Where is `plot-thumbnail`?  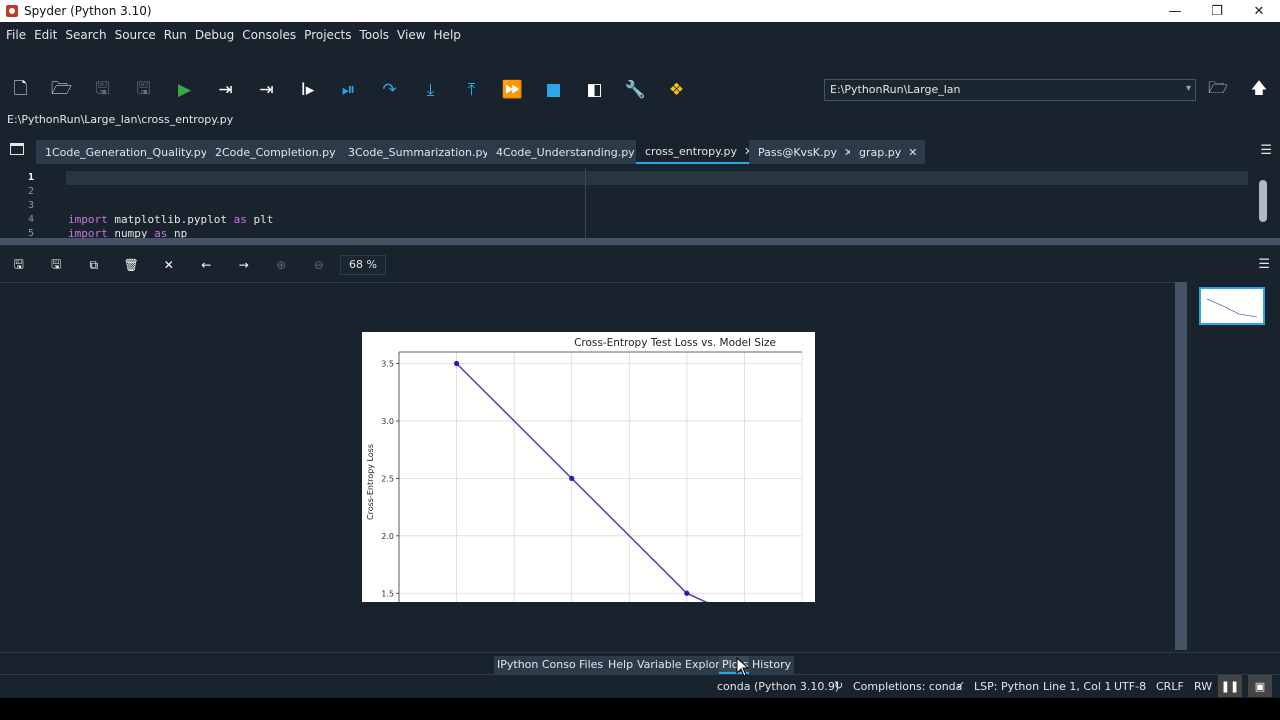
plot-thumbnail is located at coordinates (1232, 306).